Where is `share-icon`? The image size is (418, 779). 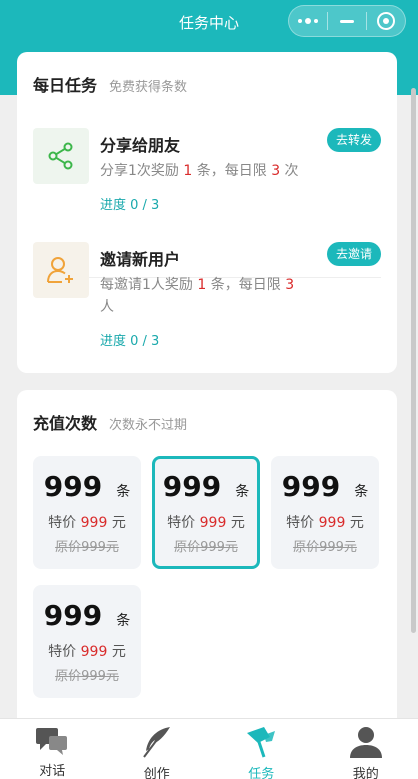 share-icon is located at coordinates (61, 156).